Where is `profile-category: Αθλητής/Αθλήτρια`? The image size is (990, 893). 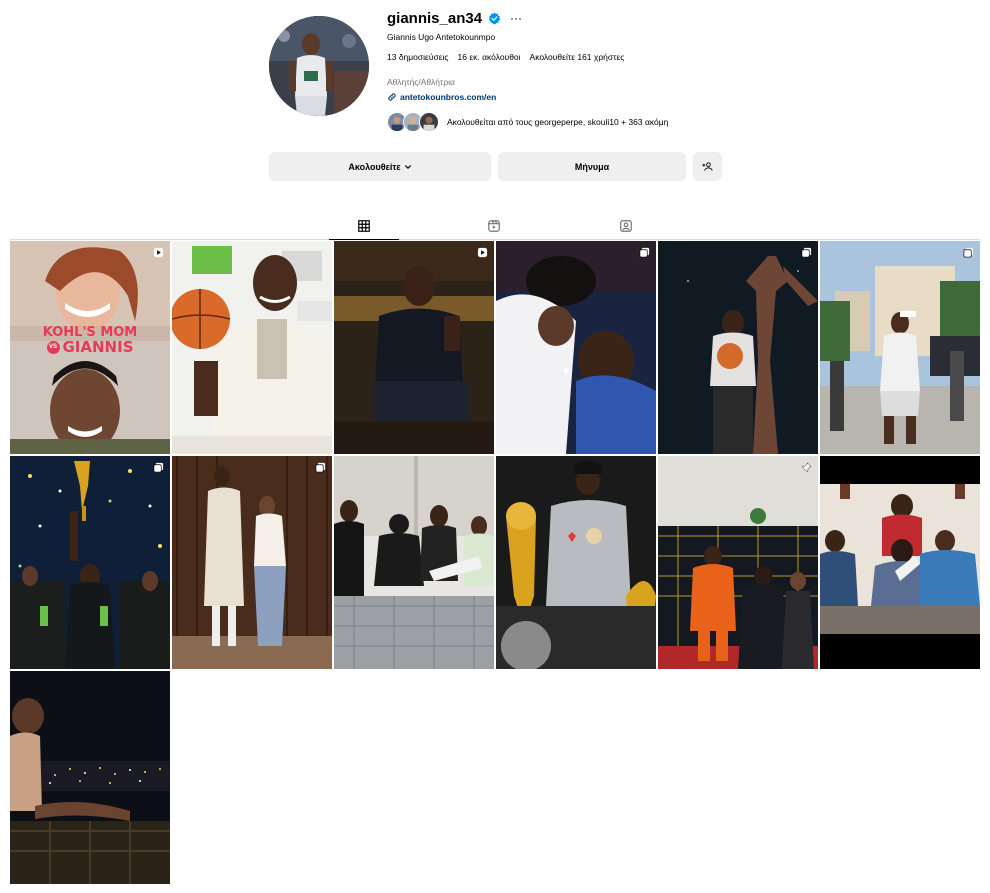 profile-category: Αθλητής/Αθλήτρια is located at coordinates (421, 82).